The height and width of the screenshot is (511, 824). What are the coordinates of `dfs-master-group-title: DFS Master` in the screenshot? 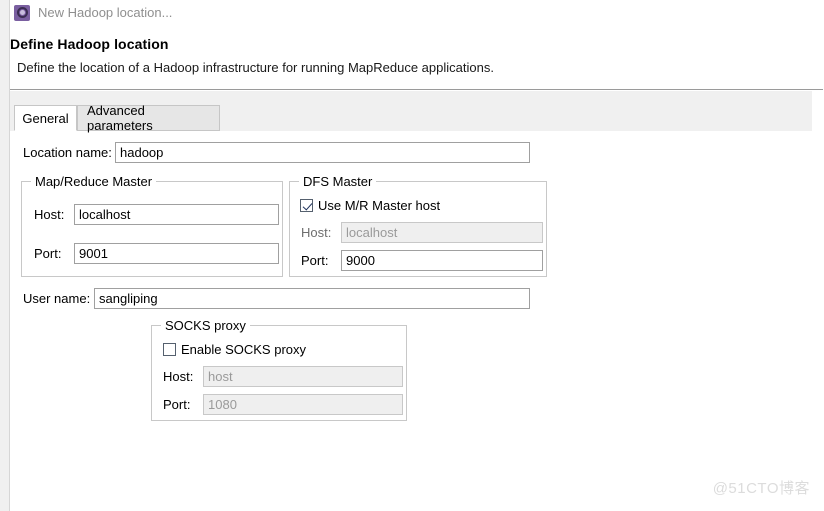 It's located at (338, 181).